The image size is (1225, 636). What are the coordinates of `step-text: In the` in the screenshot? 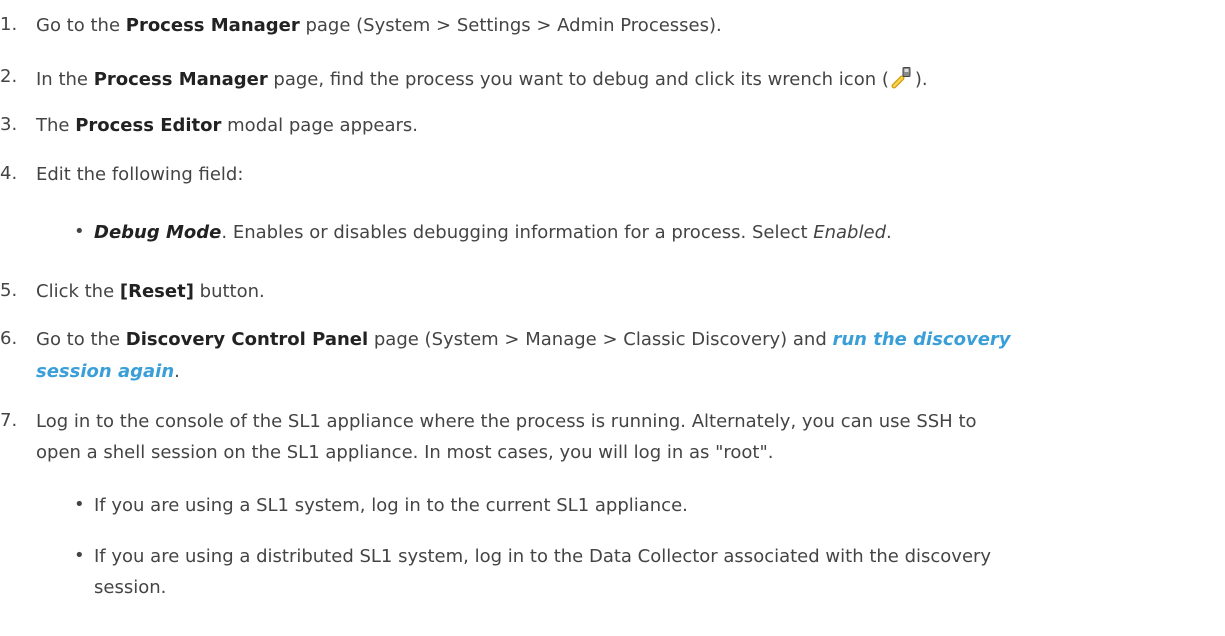 It's located at (65, 79).